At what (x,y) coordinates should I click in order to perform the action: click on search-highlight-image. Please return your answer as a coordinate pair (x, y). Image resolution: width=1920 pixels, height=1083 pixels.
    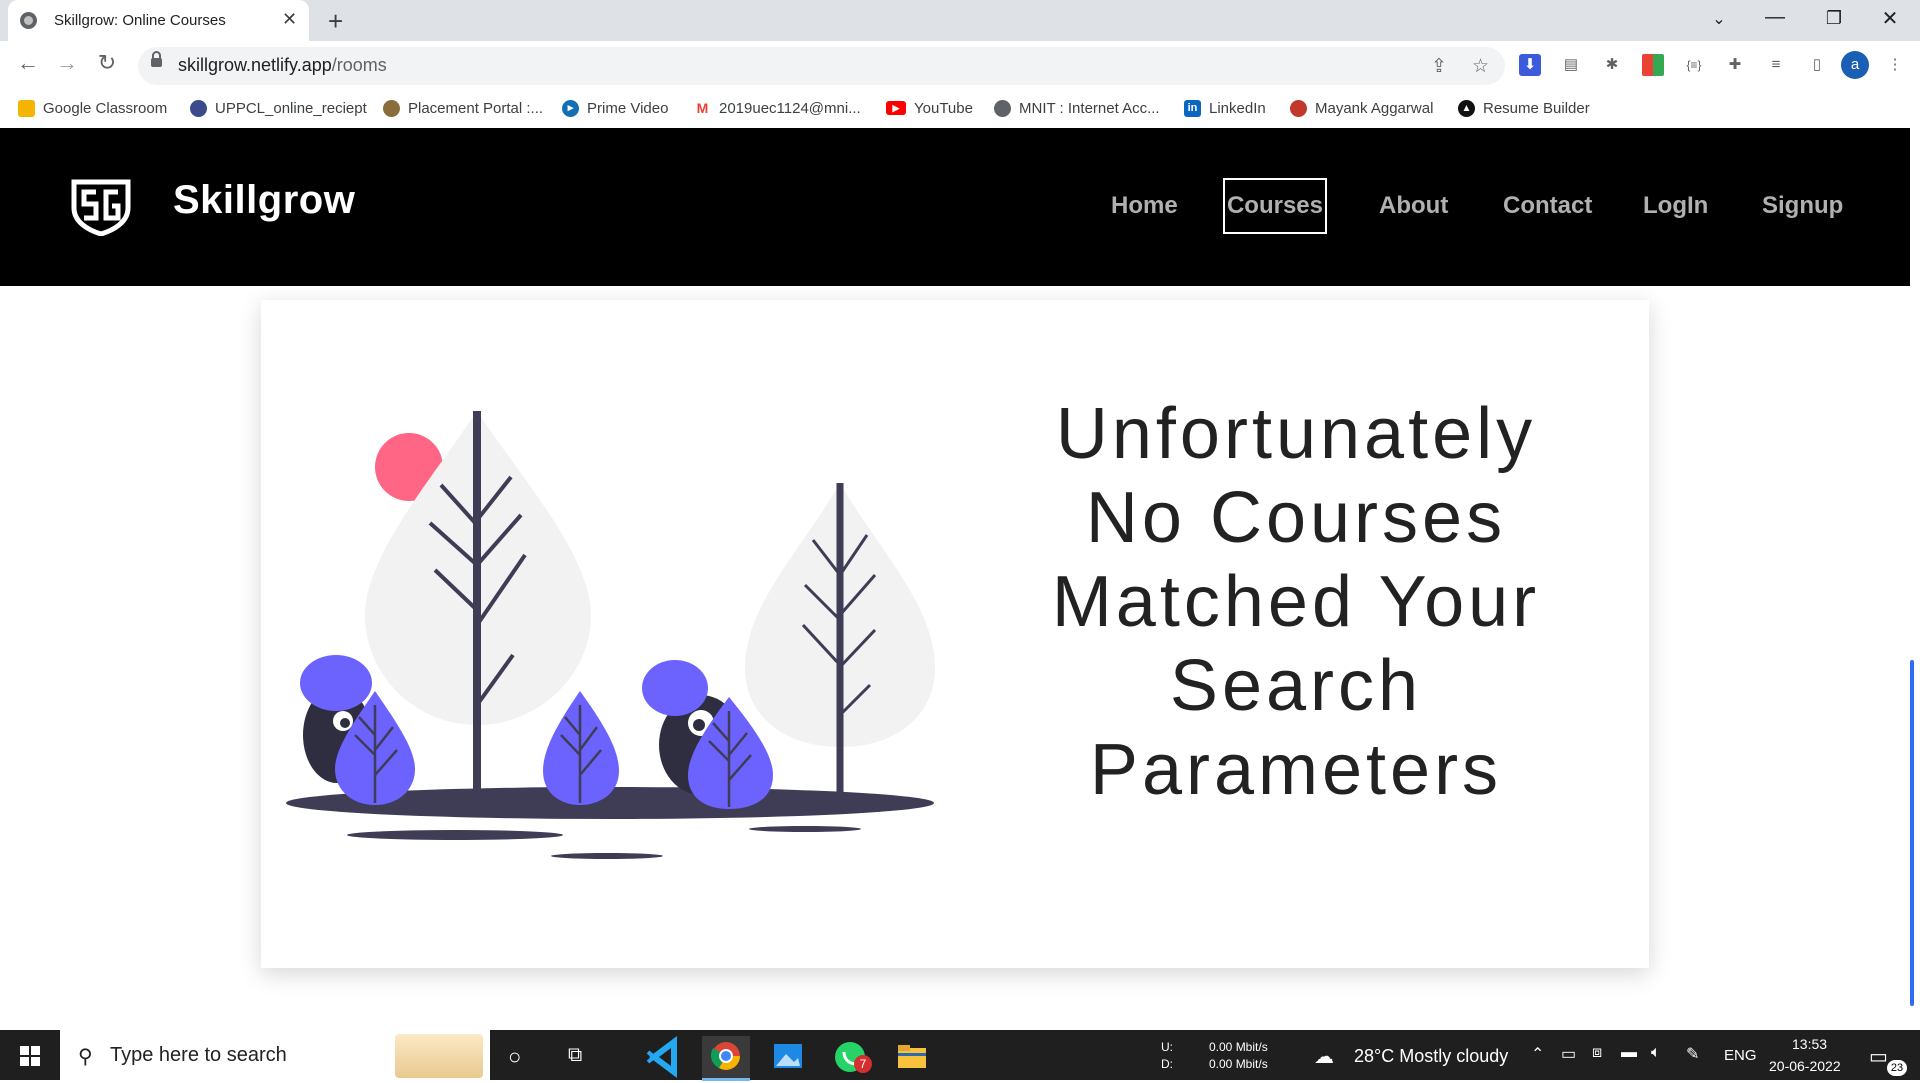
    Looking at the image, I should click on (439, 1056).